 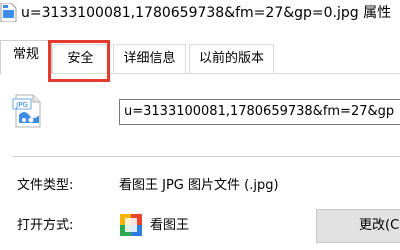 I want to click on tab-details: 详细信息, so click(x=149, y=58).